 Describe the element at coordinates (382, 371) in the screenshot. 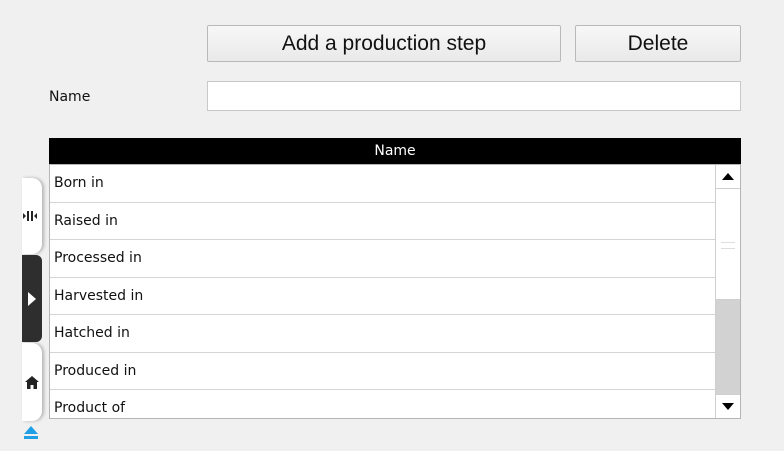

I see `list-item: Produced in` at that location.